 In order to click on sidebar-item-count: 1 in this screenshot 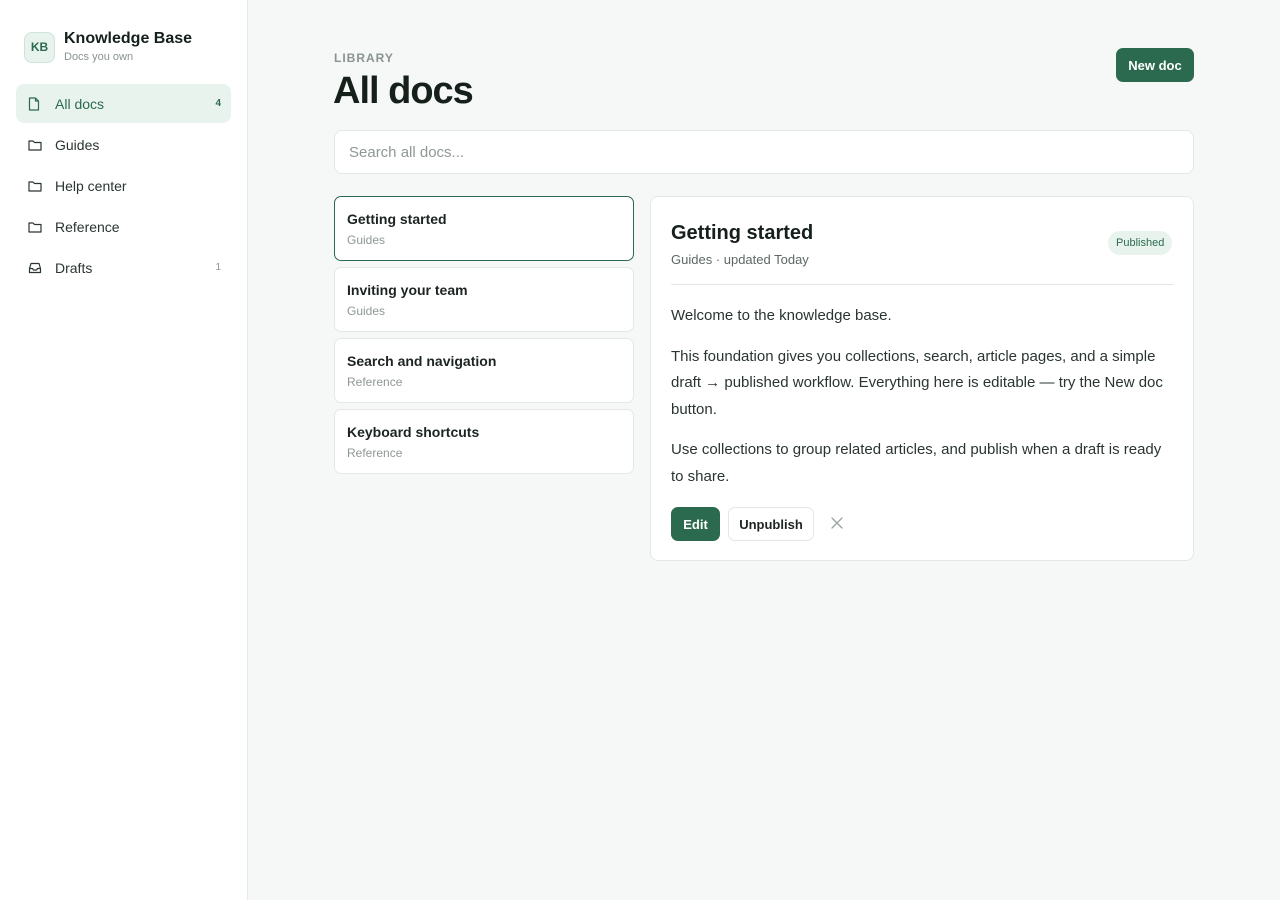, I will do `click(218, 267)`.